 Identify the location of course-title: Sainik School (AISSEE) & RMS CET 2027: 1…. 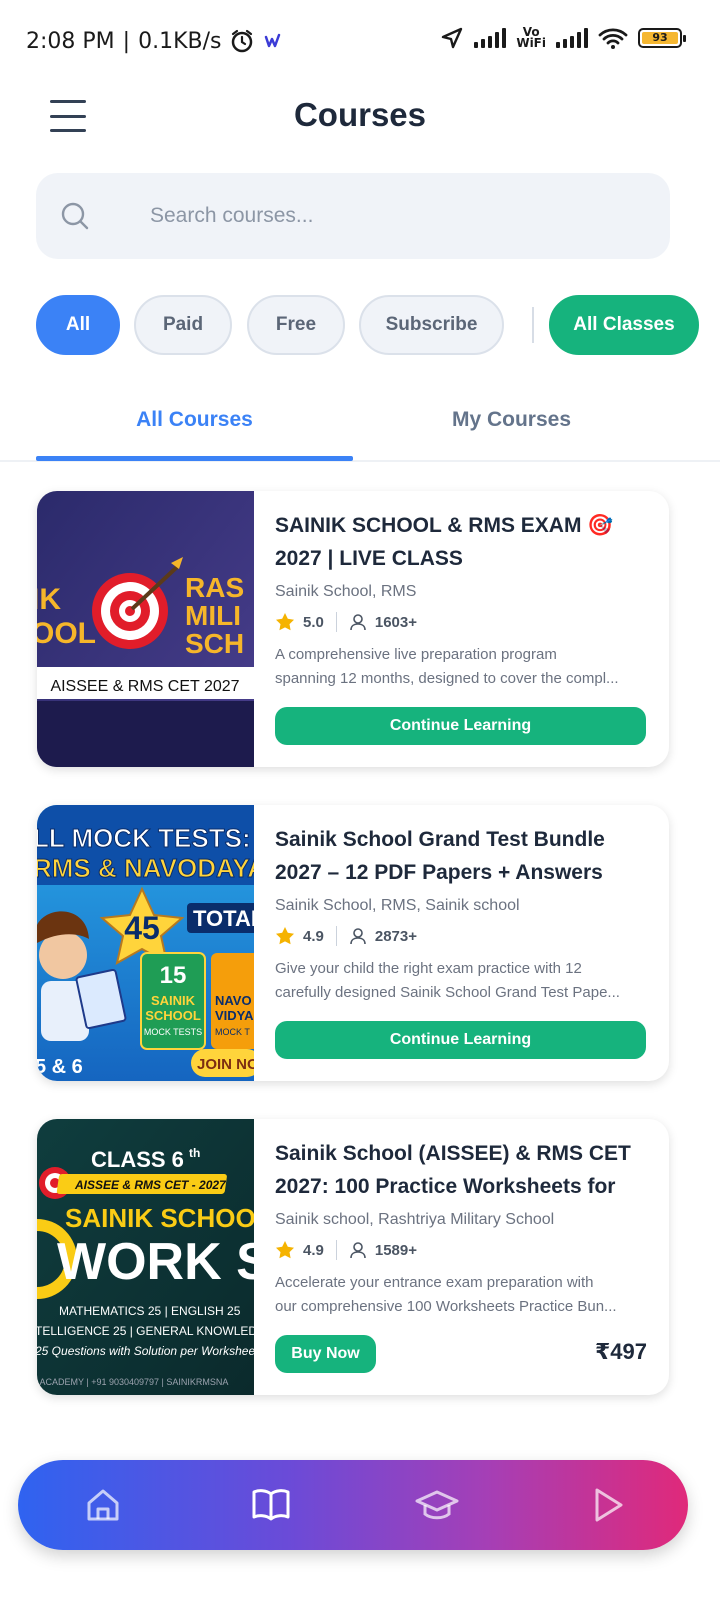
(462, 1170).